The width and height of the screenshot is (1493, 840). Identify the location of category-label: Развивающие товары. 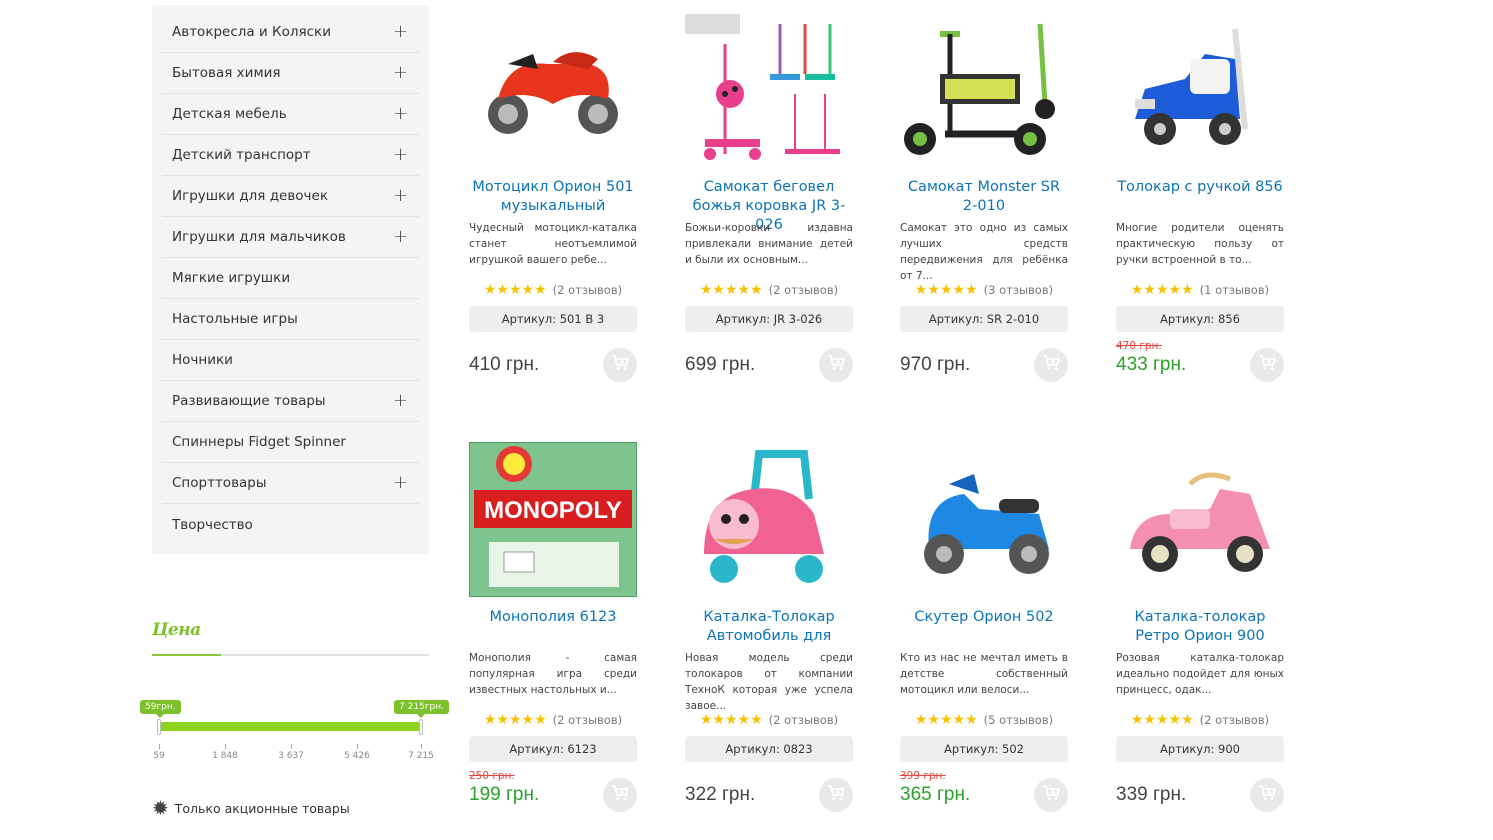
(249, 401).